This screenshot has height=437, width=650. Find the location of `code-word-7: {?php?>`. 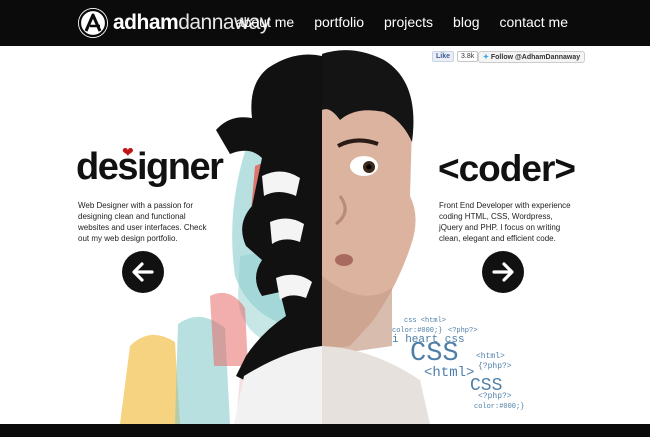

code-word-7: {?php?> is located at coordinates (495, 366).